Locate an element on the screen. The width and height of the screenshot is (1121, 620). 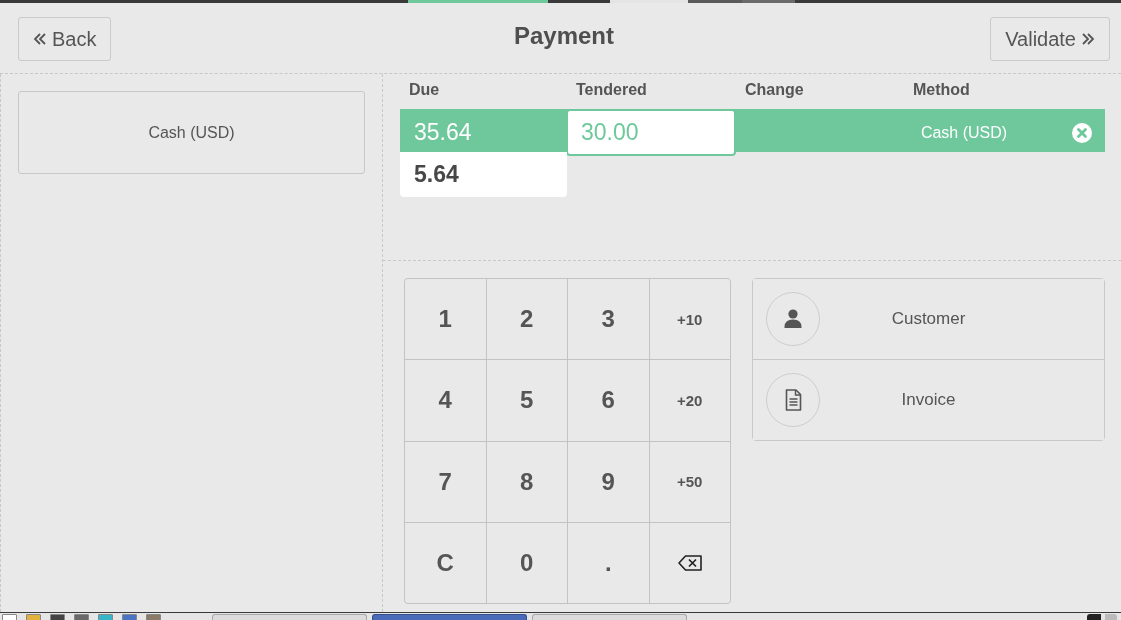
page-title: Payment is located at coordinates (563, 36).